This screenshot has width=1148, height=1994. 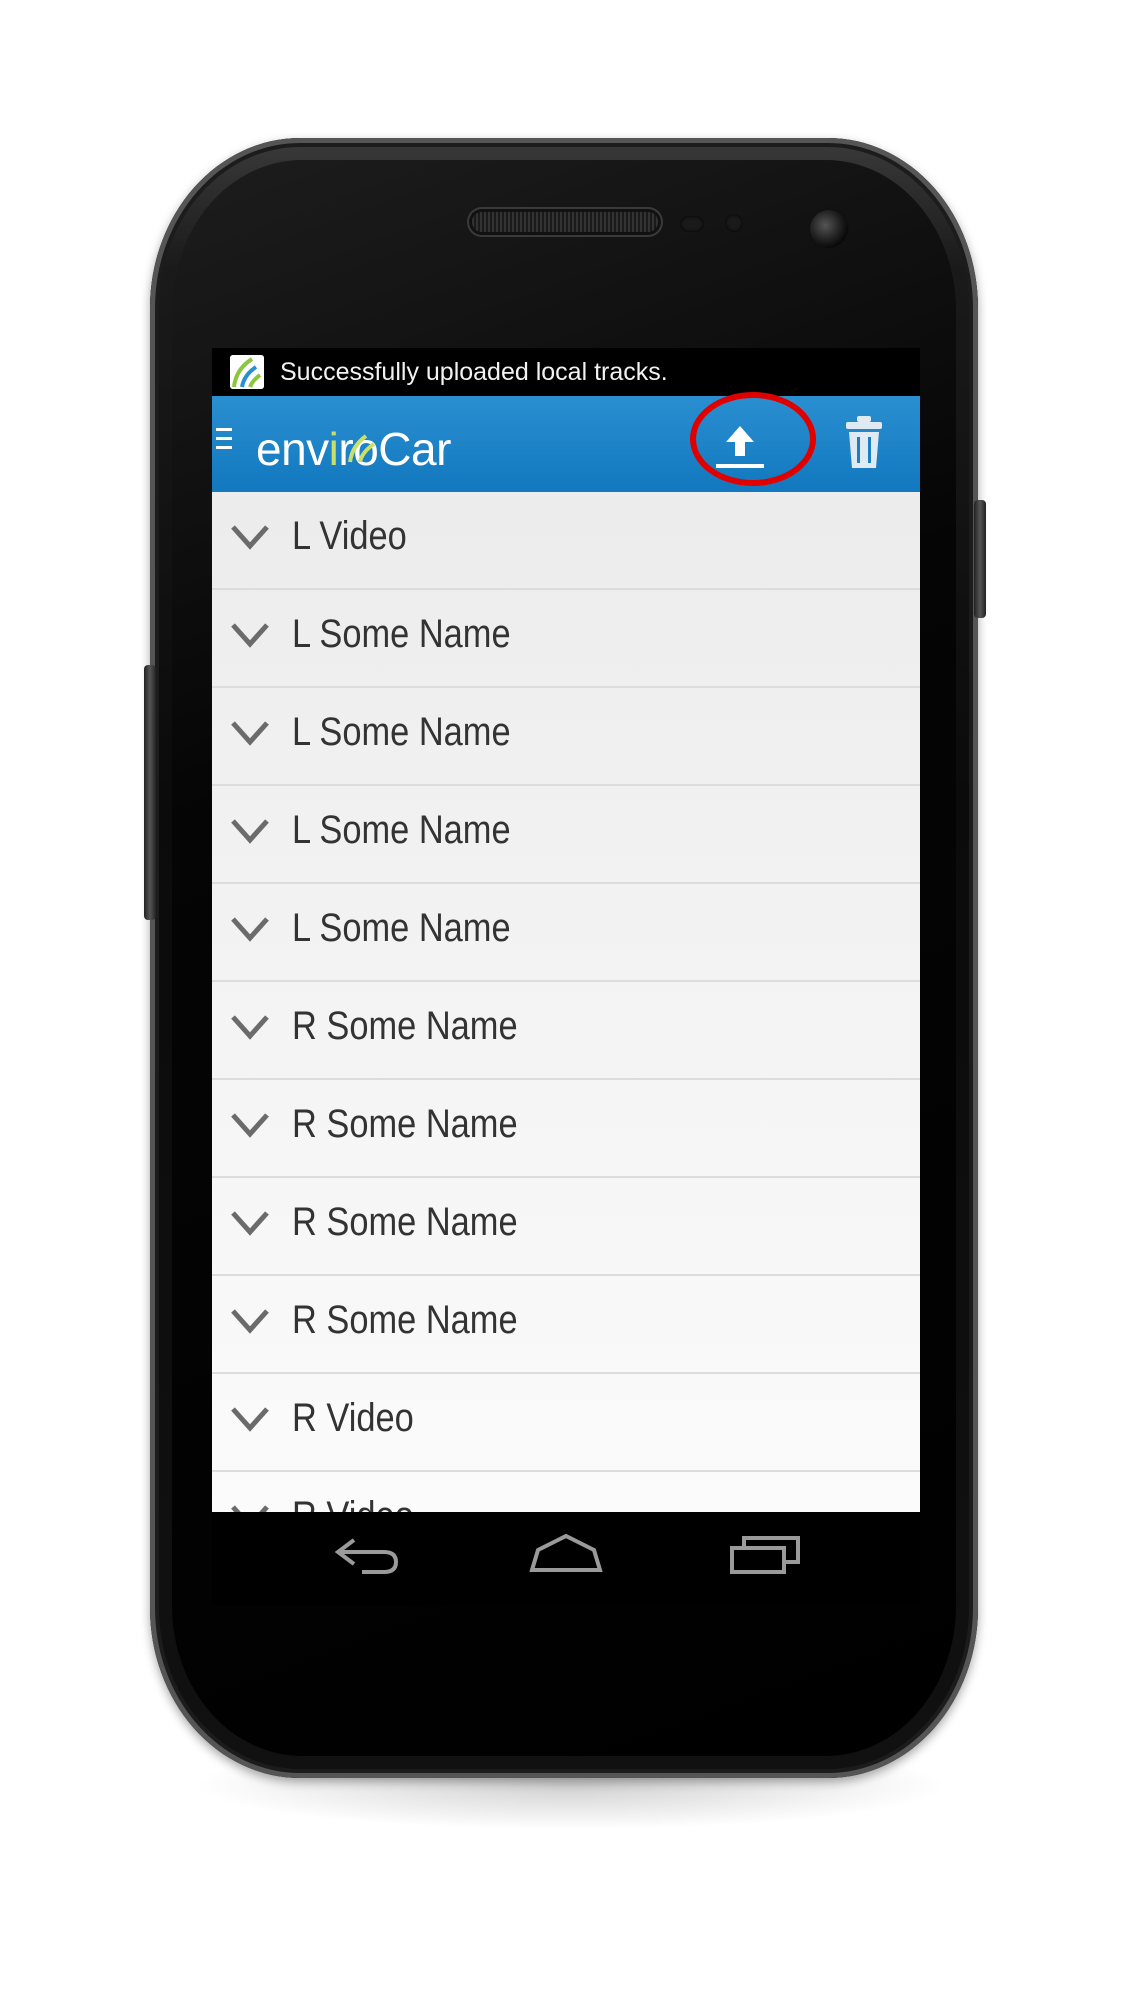 I want to click on delete-button, so click(x=864, y=443).